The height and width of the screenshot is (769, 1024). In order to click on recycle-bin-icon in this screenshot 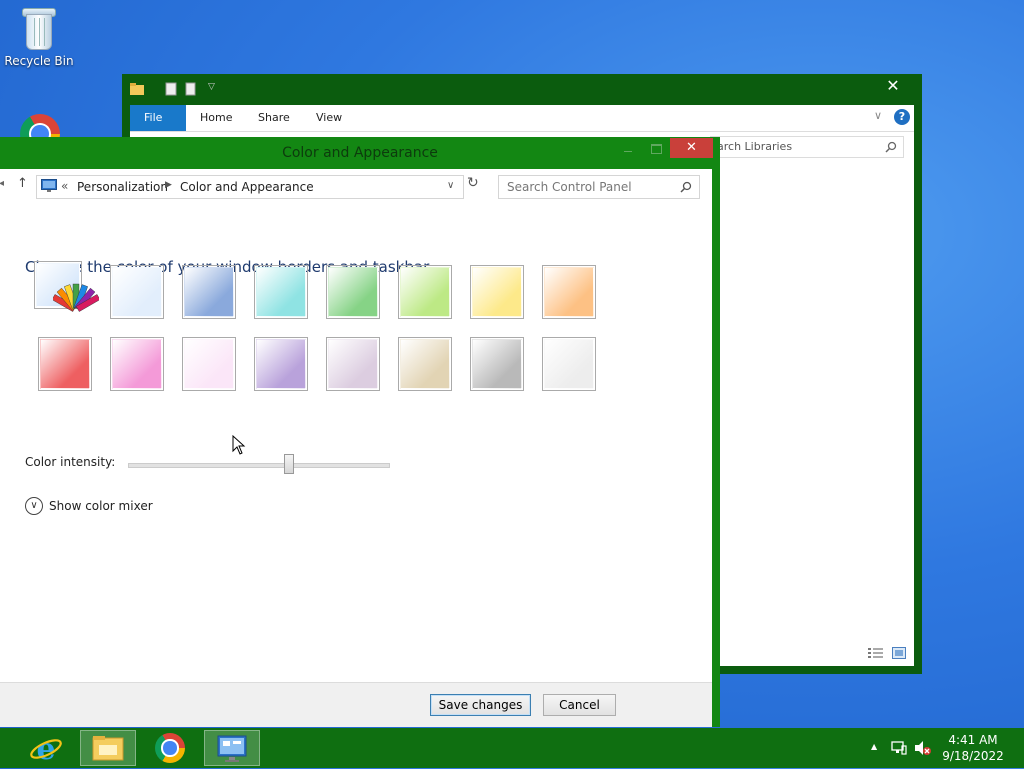, I will do `click(39, 28)`.